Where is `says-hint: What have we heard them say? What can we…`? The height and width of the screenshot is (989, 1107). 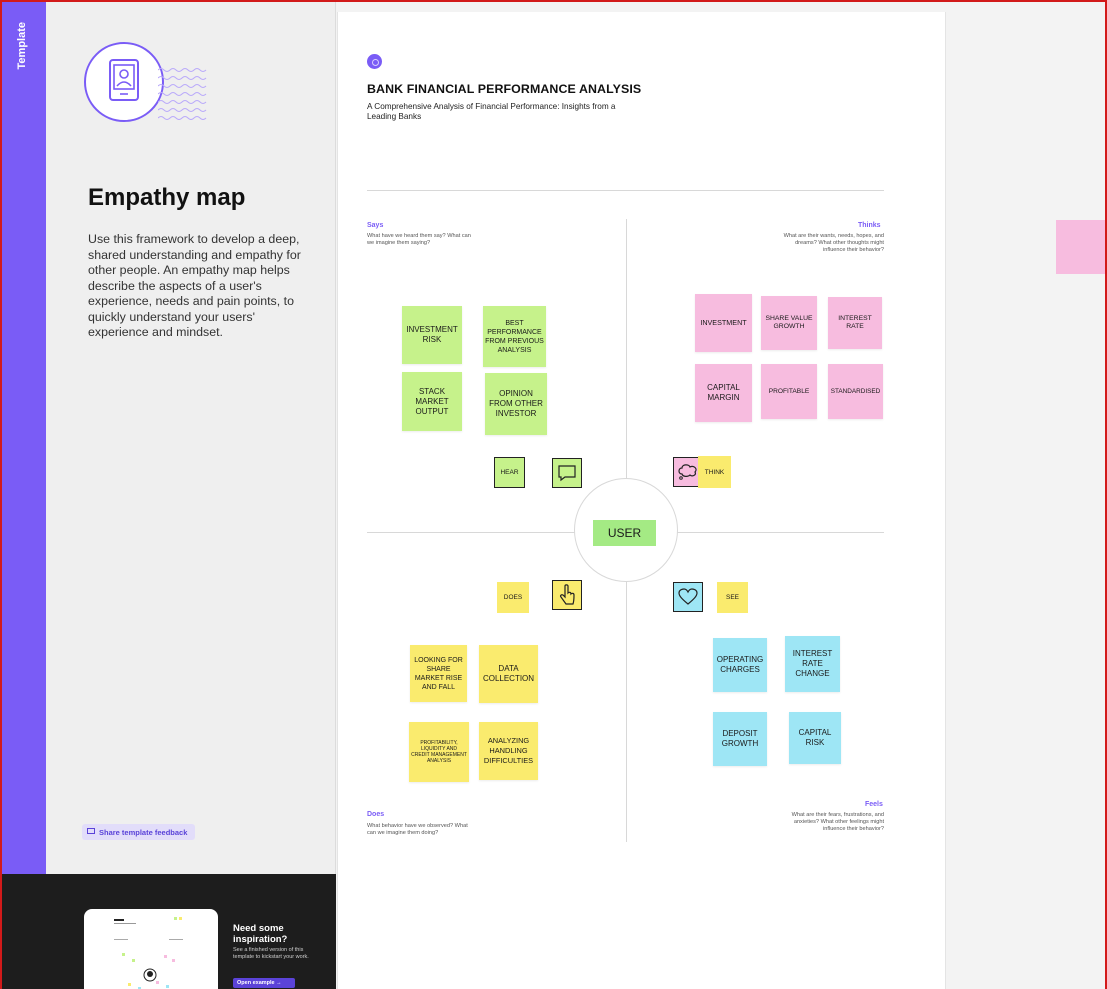
says-hint: What have we heard them say? What can we… is located at coordinates (419, 239).